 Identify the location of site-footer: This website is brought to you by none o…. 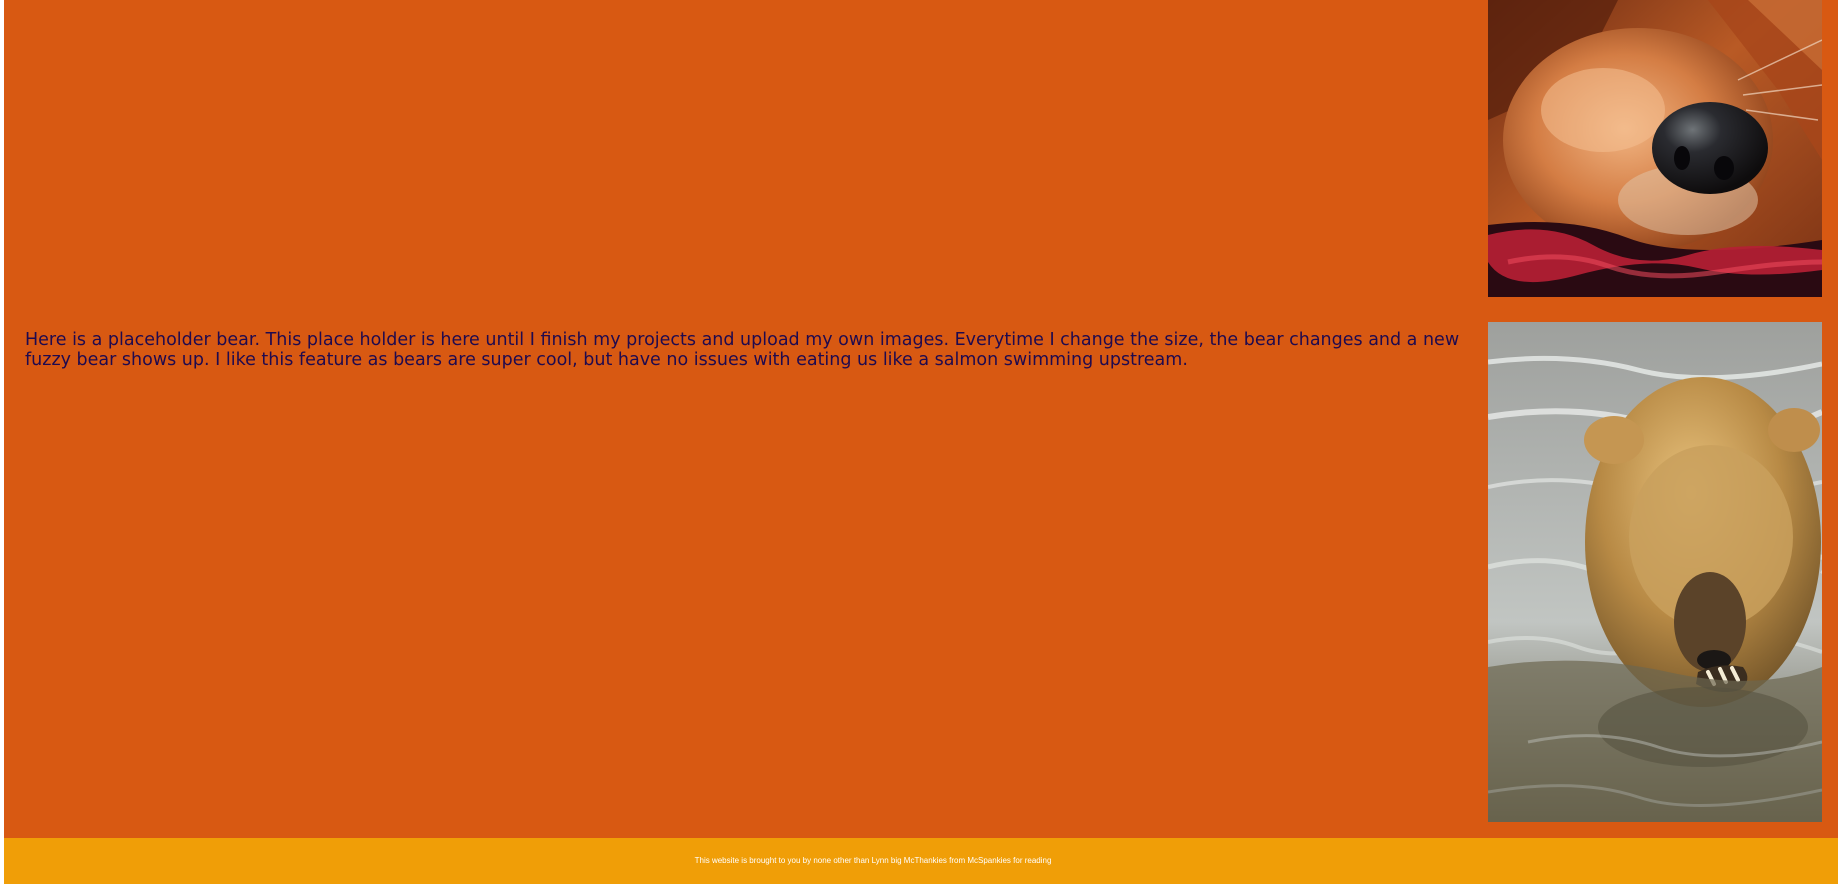
(921, 861).